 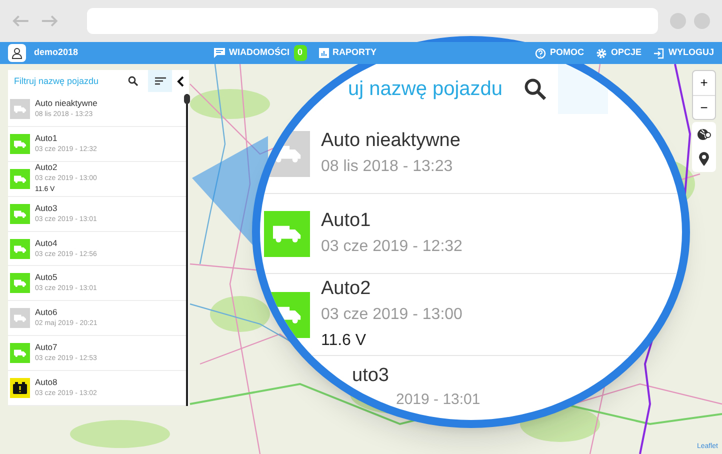 I want to click on magnified-vehicle-item: Auto1 03 cze 2019 - 12:32, so click(x=471, y=234).